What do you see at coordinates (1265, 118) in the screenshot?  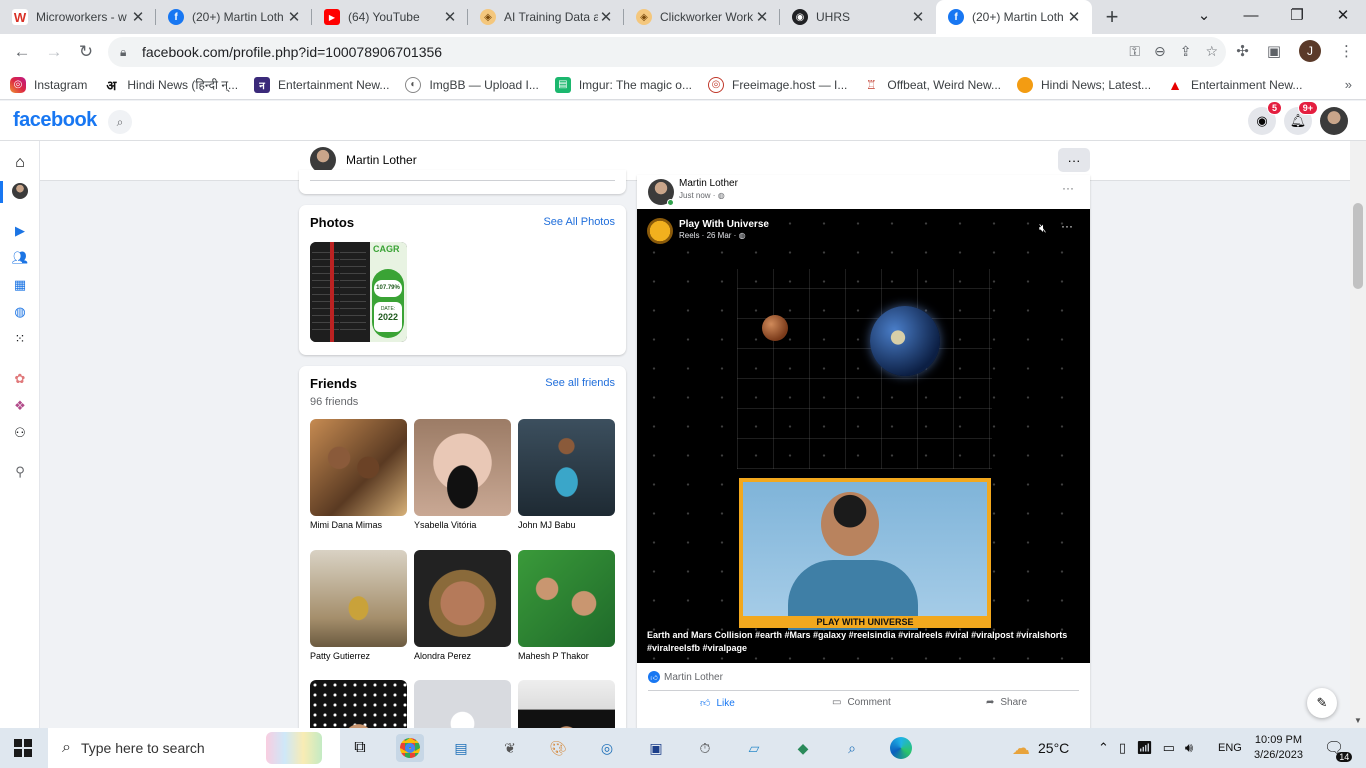 I see `messenger-button: ◉ 5` at bounding box center [1265, 118].